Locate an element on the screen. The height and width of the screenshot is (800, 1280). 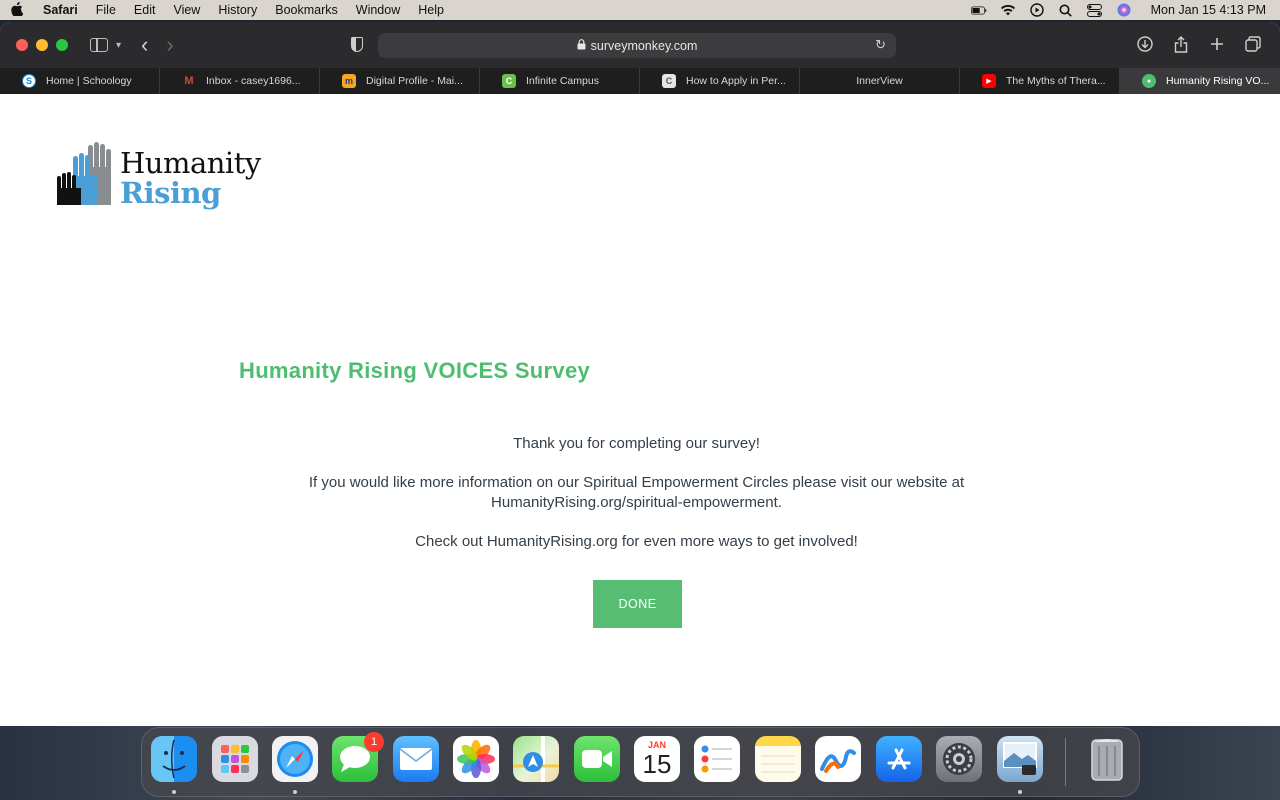
schoology-icon: S is located at coordinates (29, 81).